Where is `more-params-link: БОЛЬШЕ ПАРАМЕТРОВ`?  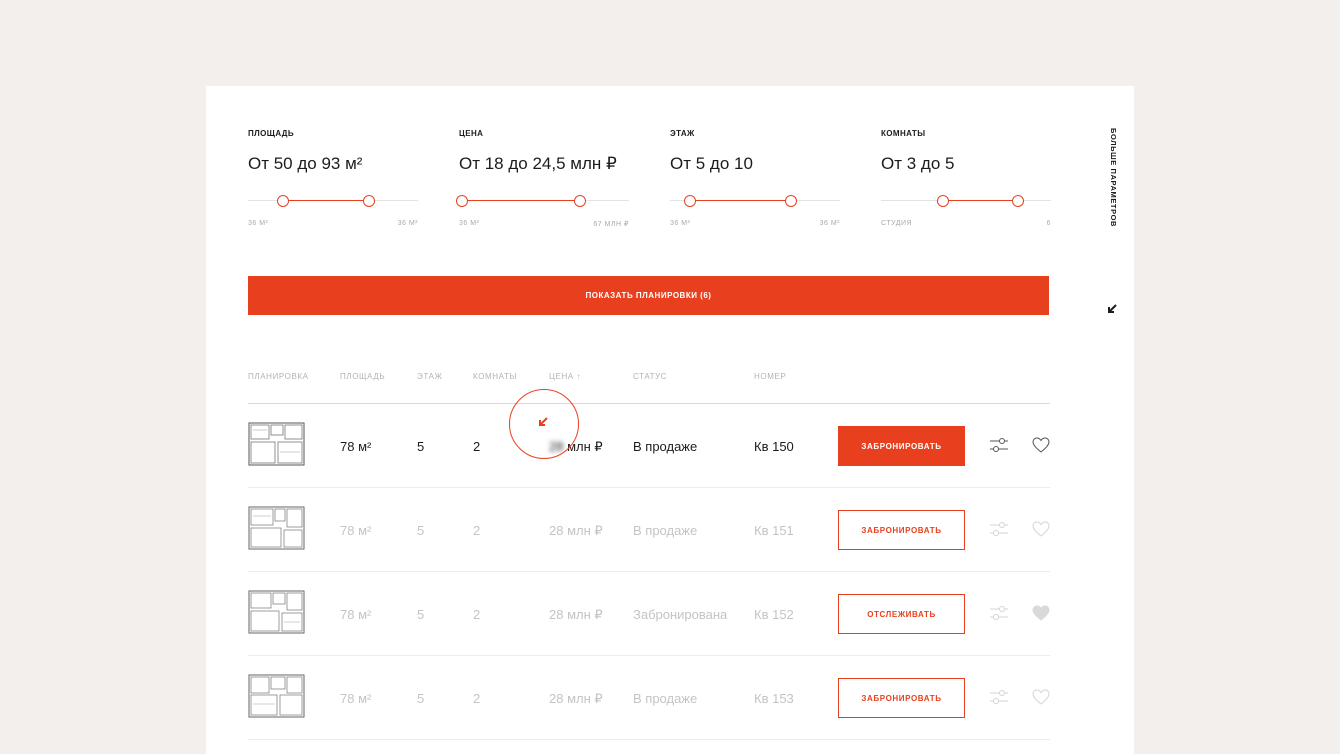
more-params-link: БОЛЬШЕ ПАРАМЕТРОВ is located at coordinates (1113, 177).